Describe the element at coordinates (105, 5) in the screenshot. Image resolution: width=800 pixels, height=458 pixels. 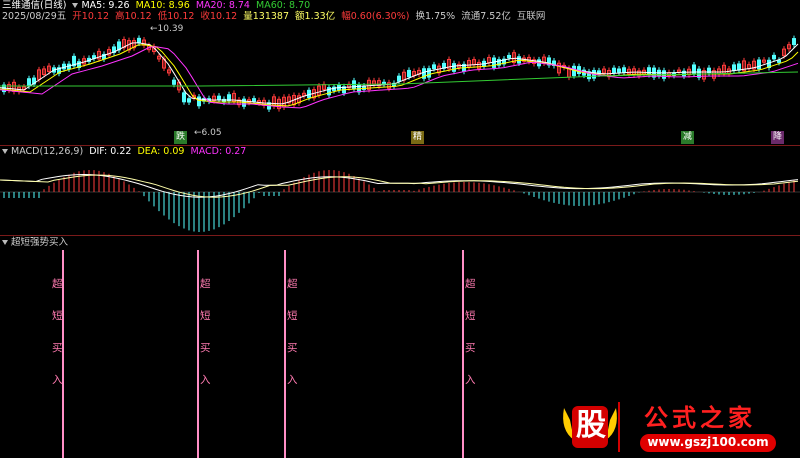
I see `ma5-value: MA5: 9.26` at that location.